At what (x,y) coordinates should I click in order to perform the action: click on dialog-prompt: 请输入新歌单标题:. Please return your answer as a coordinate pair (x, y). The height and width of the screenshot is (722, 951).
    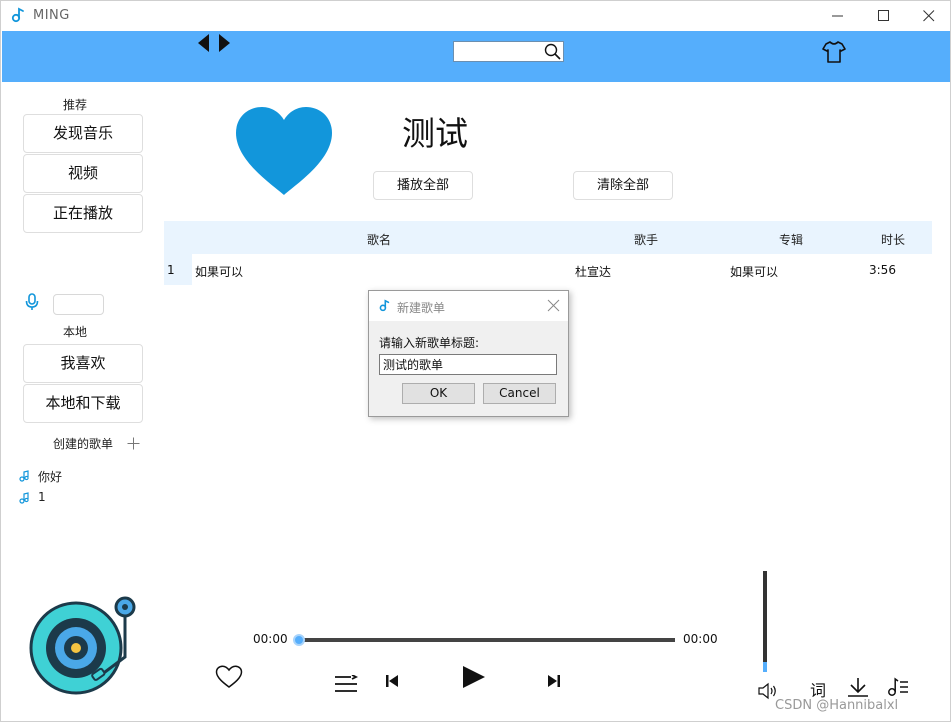
    Looking at the image, I should click on (429, 343).